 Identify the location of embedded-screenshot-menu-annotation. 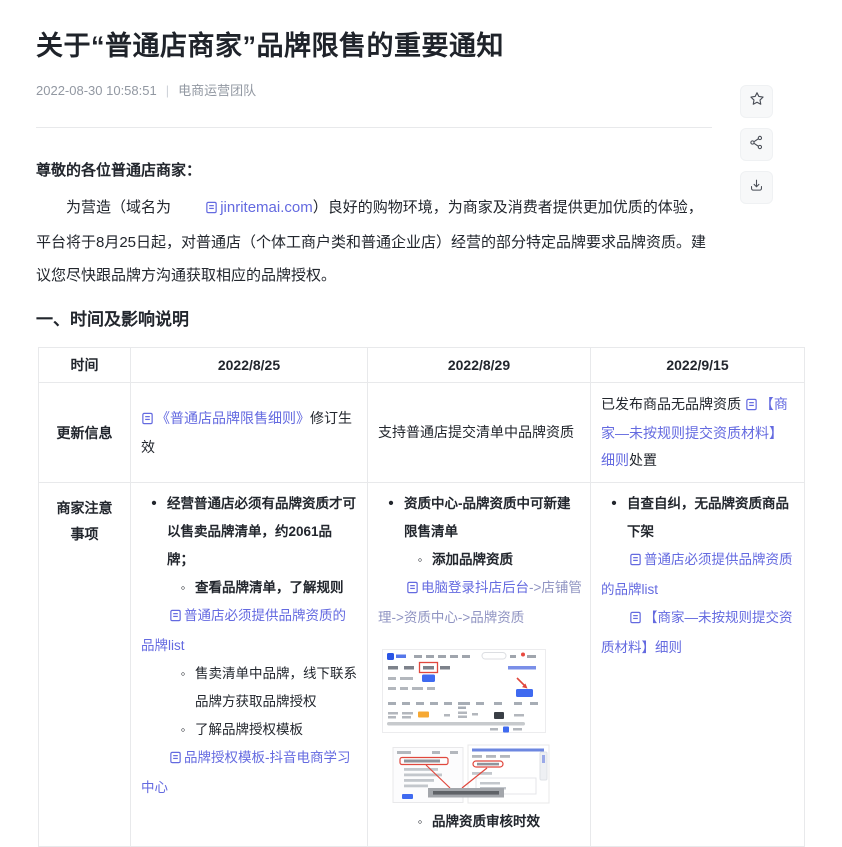
(471, 774).